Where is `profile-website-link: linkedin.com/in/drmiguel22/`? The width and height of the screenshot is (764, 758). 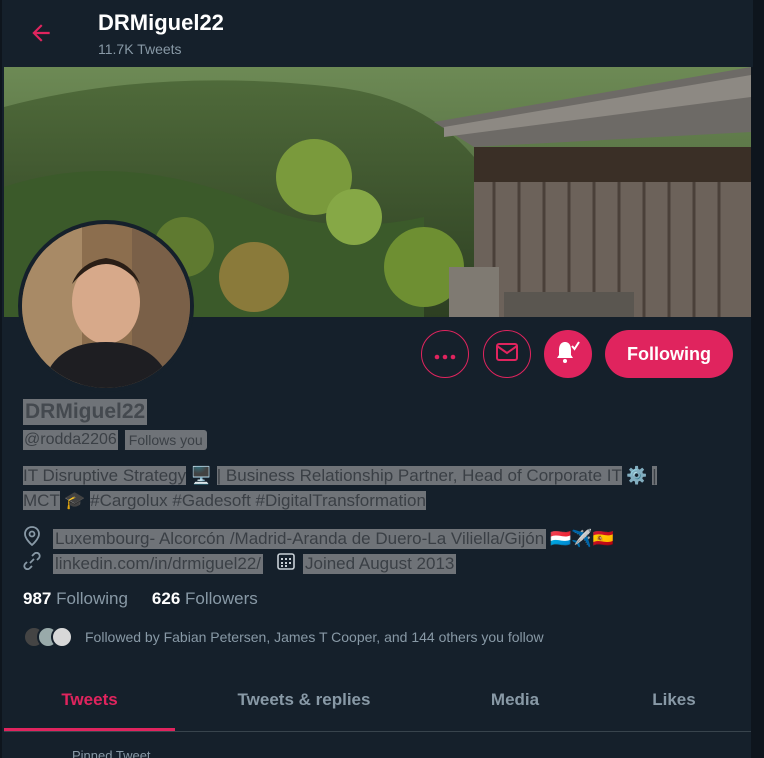 profile-website-link: linkedin.com/in/drmiguel22/ is located at coordinates (158, 563).